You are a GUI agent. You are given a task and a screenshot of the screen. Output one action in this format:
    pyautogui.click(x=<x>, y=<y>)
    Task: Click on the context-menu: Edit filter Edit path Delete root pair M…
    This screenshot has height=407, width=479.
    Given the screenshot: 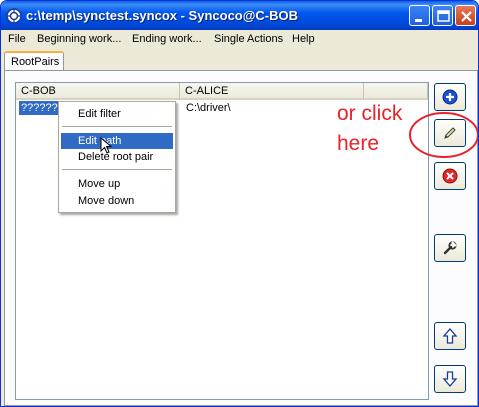 What is the action you would take?
    pyautogui.click(x=117, y=157)
    